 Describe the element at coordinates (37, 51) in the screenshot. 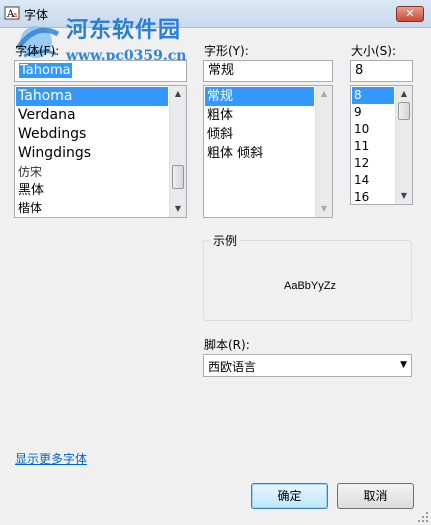

I see `font-label: 字体(F):` at that location.